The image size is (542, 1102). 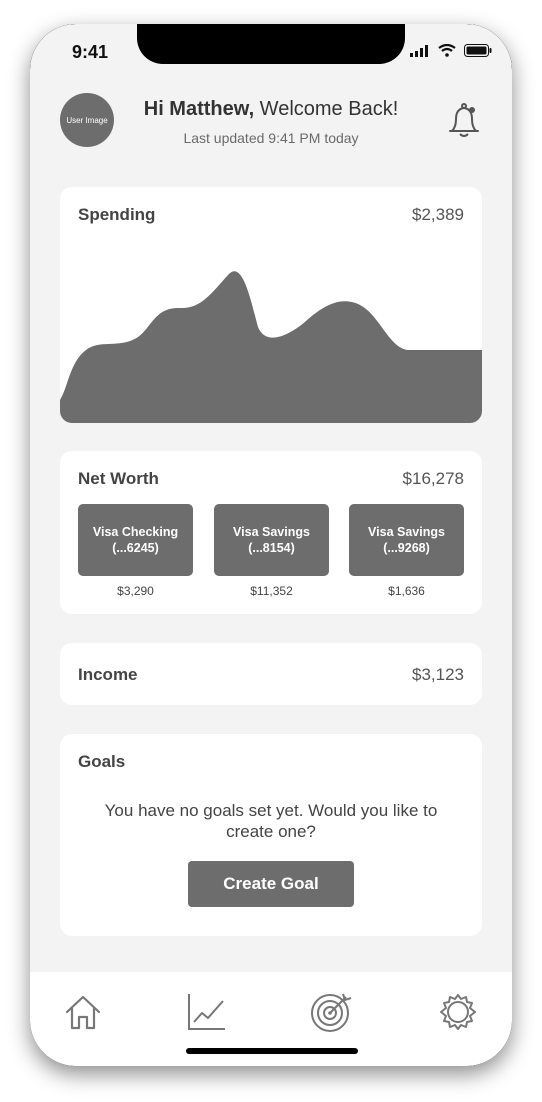 I want to click on wifi-icon, so click(x=447, y=50).